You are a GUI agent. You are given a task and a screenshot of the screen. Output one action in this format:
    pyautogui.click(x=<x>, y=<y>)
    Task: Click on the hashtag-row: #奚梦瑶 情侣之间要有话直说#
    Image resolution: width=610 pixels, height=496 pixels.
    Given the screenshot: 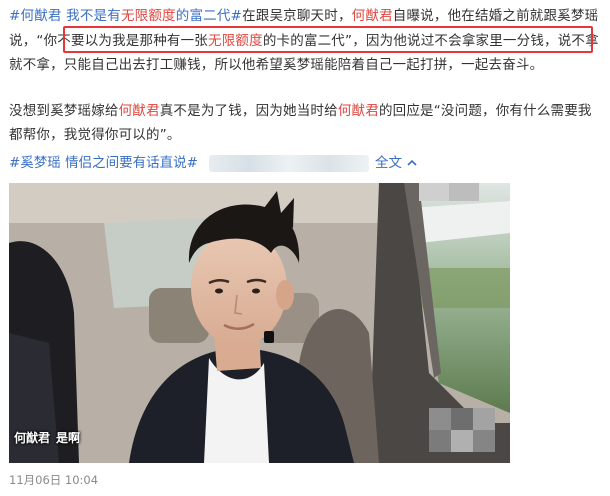 What is the action you would take?
    pyautogui.click(x=103, y=163)
    